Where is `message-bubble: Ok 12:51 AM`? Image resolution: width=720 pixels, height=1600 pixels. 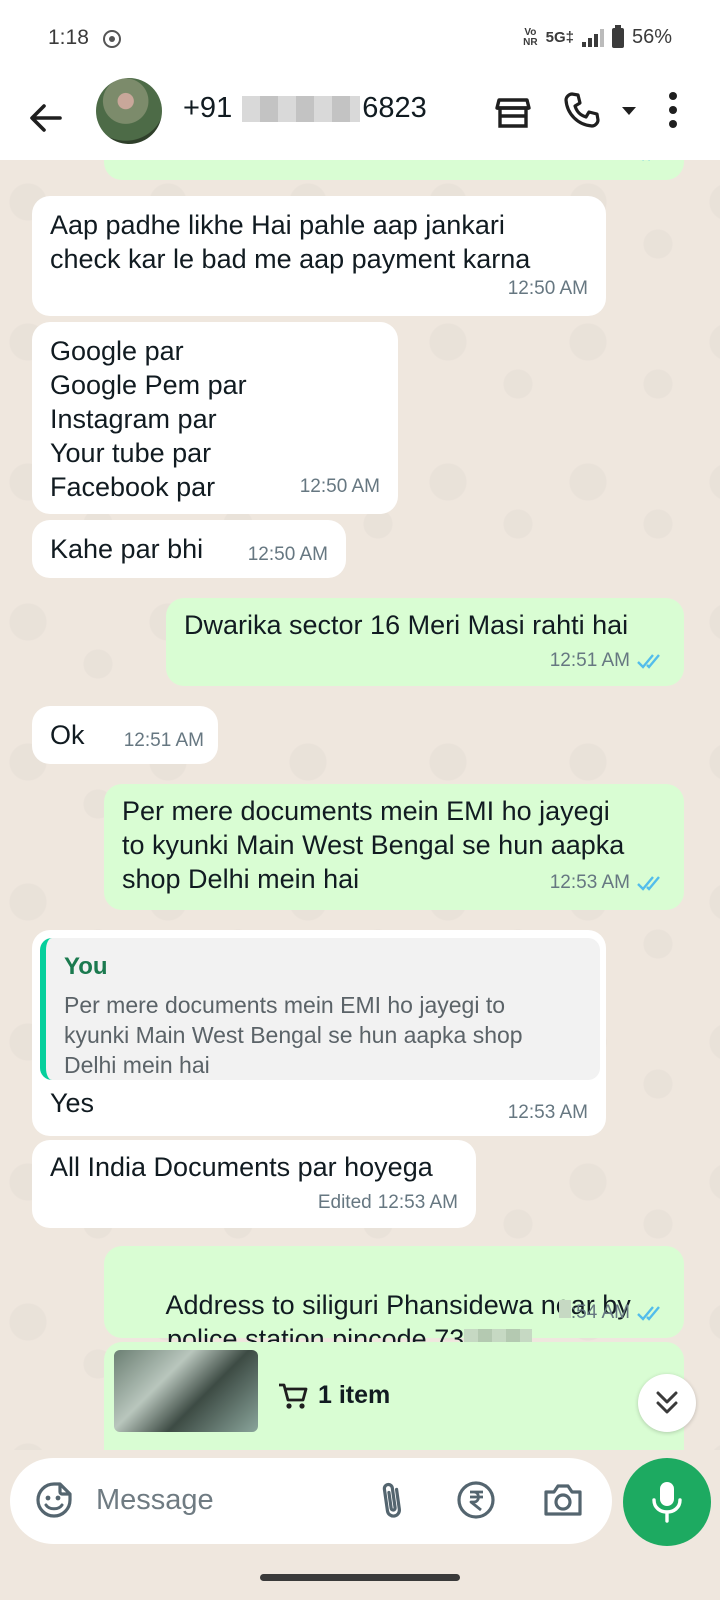 message-bubble: Ok 12:51 AM is located at coordinates (125, 735).